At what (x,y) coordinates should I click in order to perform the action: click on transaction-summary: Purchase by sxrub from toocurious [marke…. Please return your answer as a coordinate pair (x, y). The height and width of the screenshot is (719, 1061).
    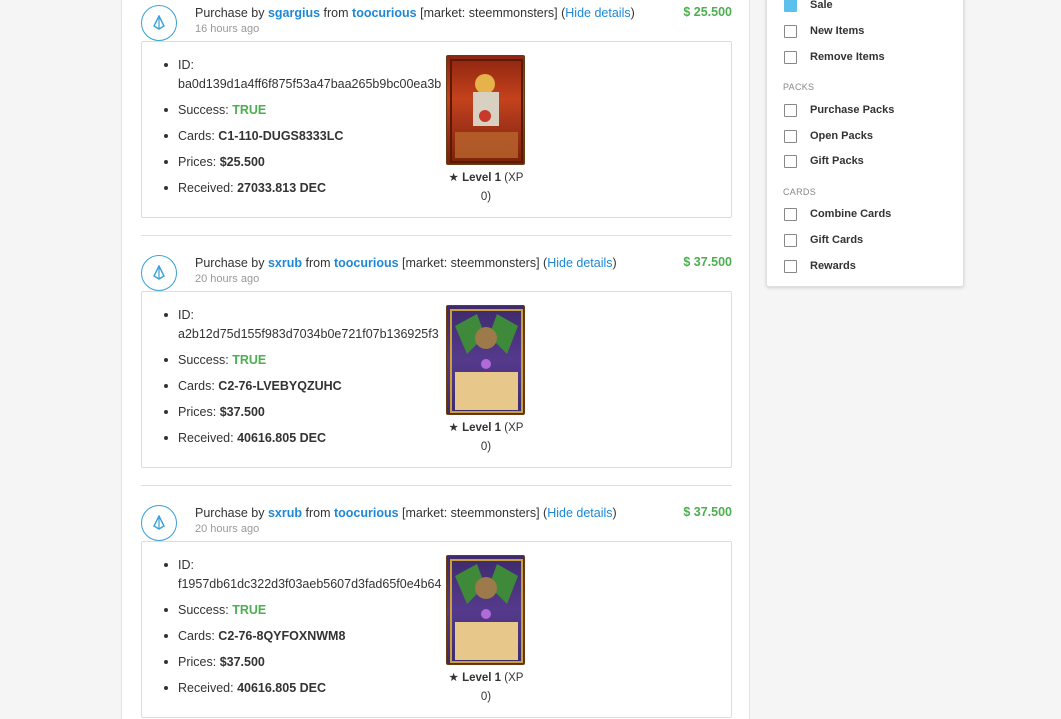
    Looking at the image, I should click on (406, 513).